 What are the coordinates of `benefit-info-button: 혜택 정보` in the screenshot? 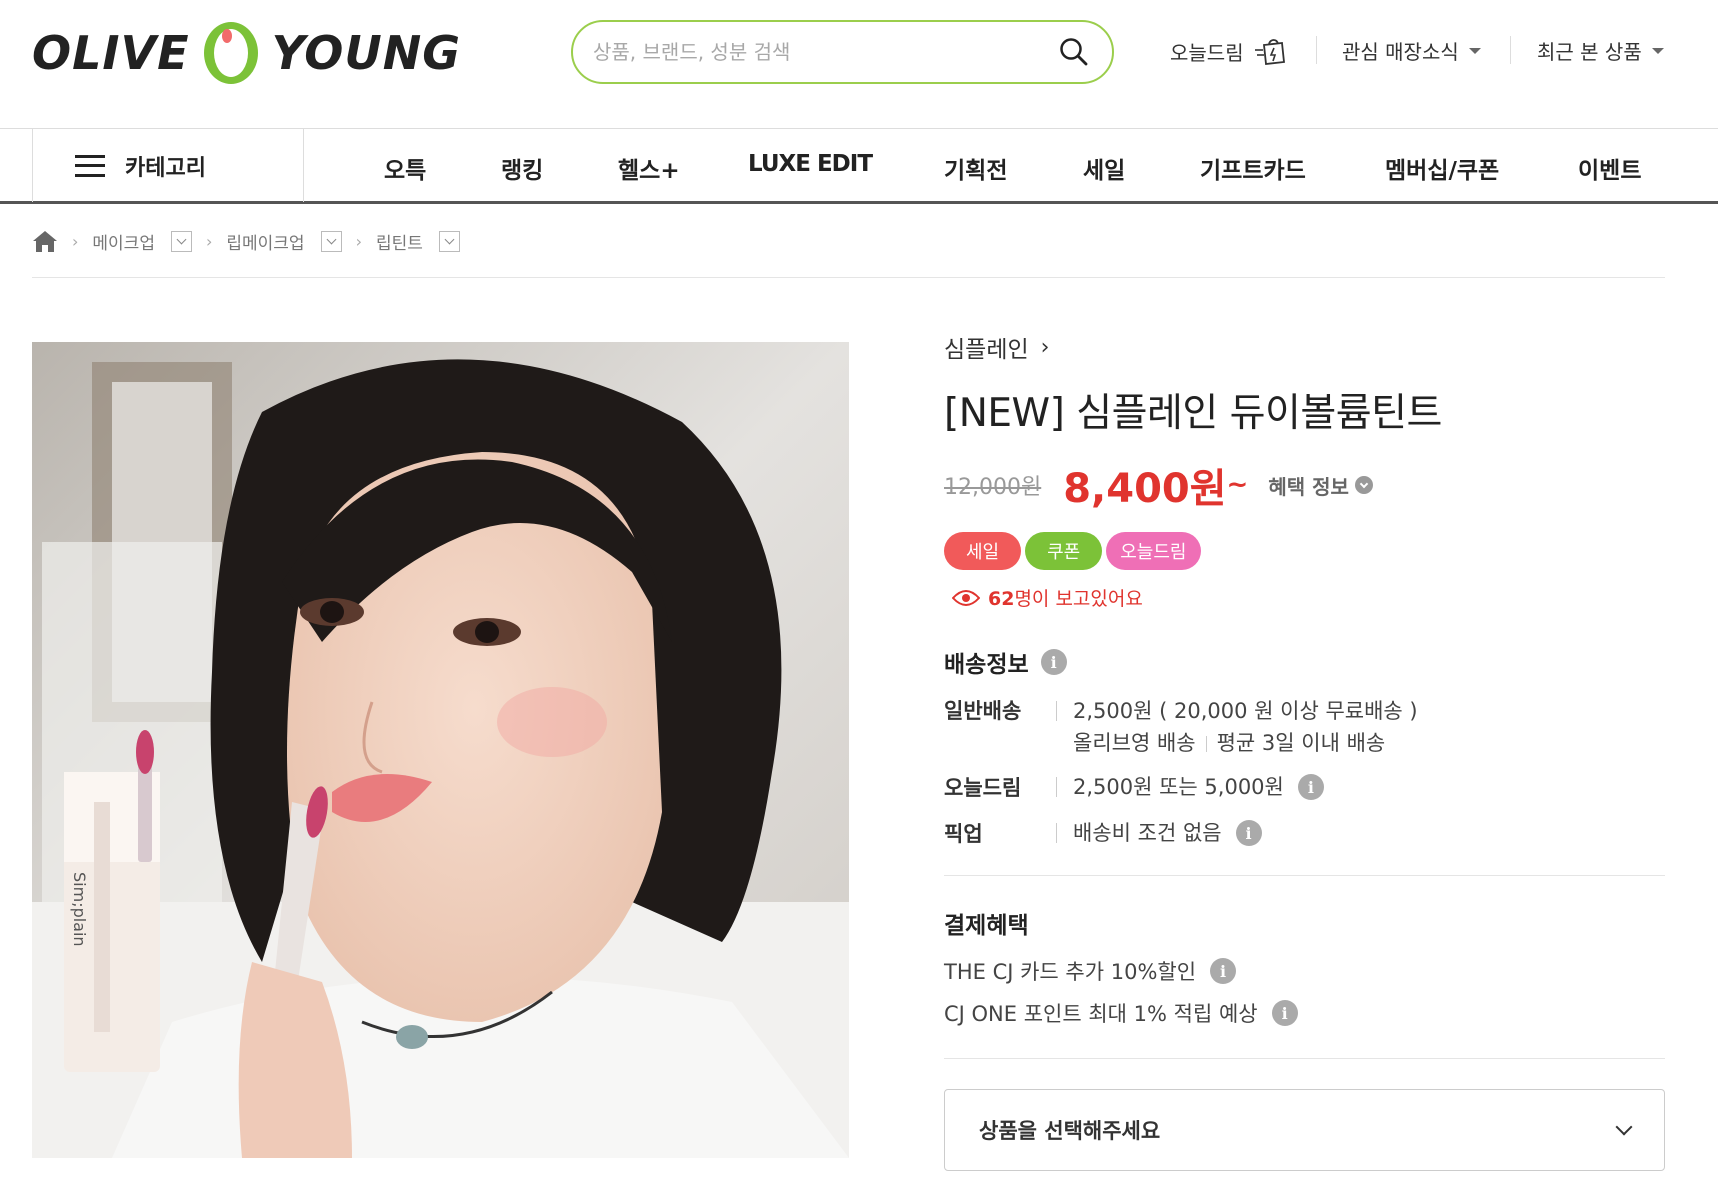 It's located at (1320, 485).